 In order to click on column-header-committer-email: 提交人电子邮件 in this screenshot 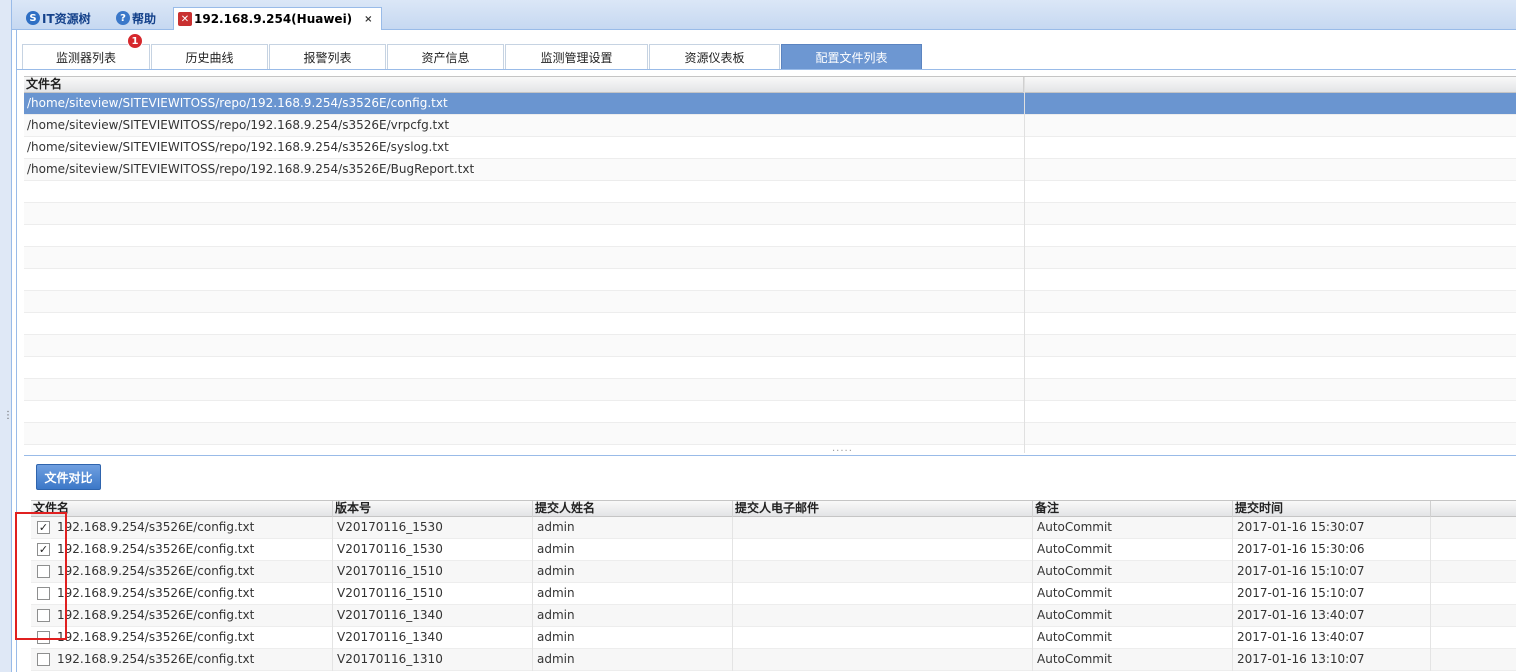, I will do `click(883, 509)`.